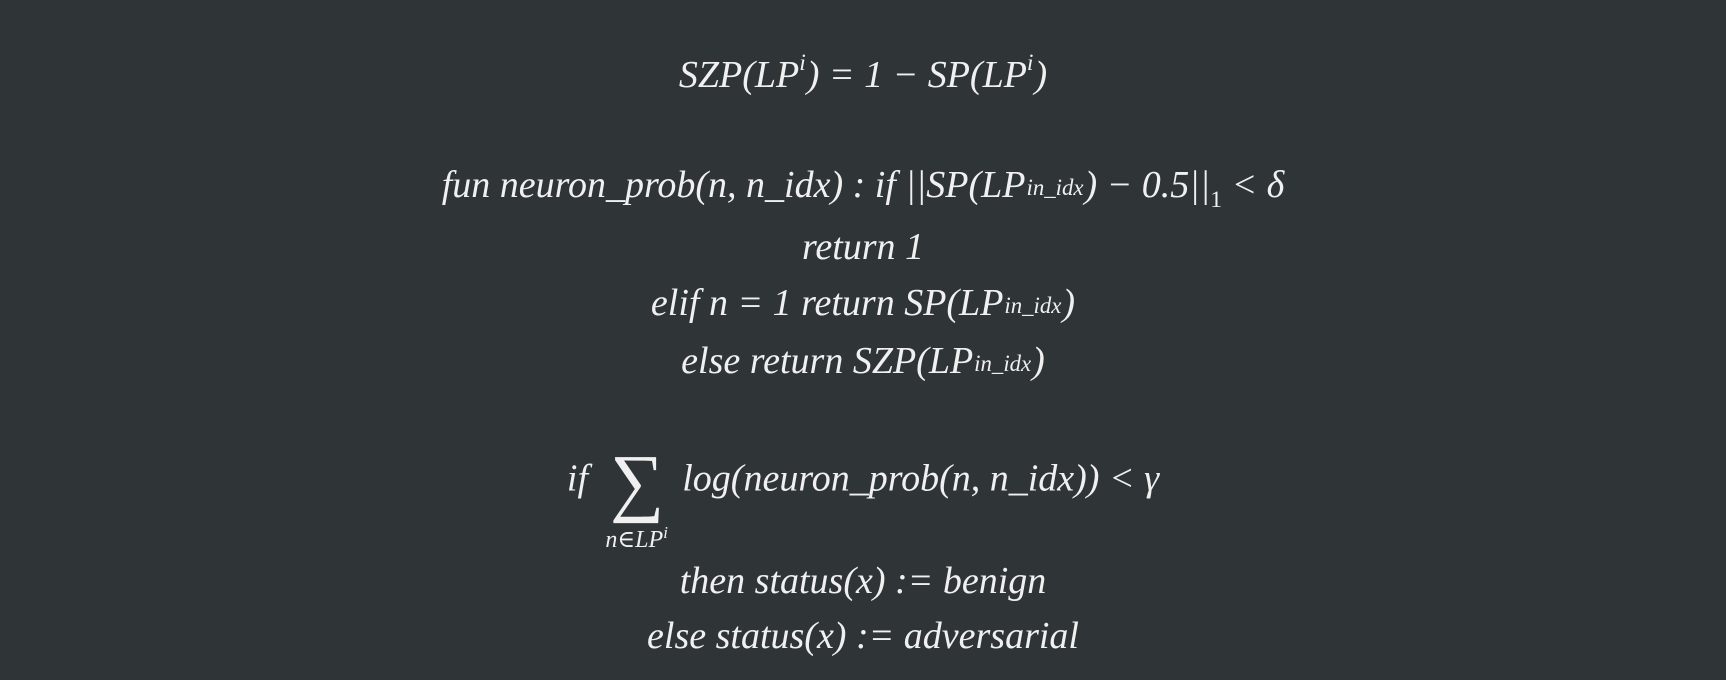  I want to click on return-one-line: return 1, so click(863, 247).